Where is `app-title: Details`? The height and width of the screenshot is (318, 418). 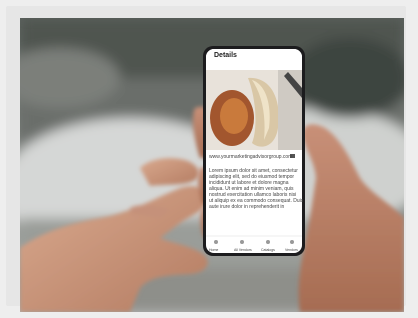
app-title: Details is located at coordinates (225, 55).